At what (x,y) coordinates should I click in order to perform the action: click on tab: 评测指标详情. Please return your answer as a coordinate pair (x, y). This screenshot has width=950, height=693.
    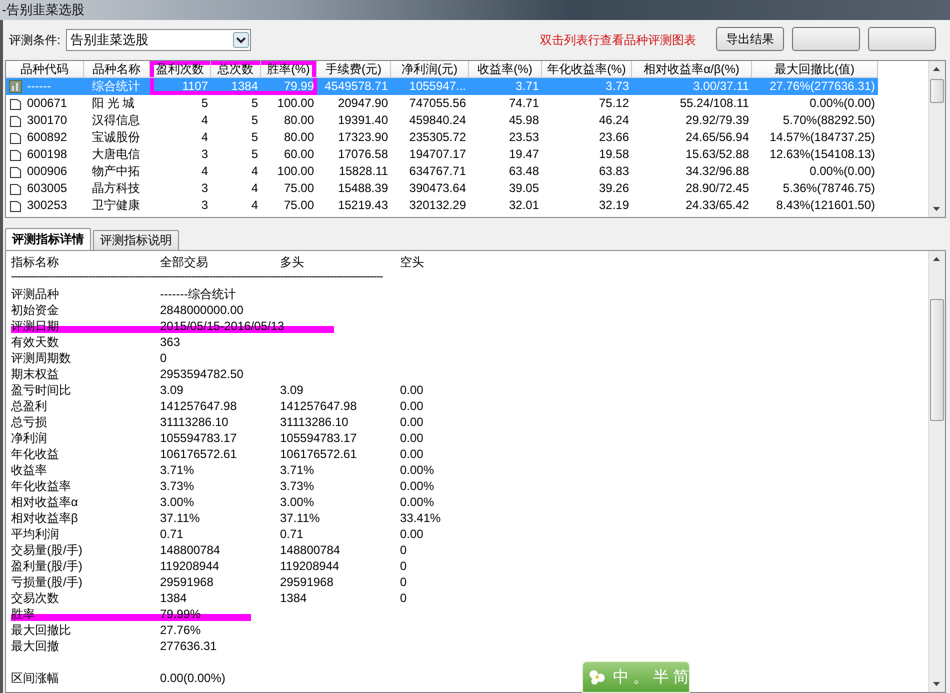
    Looking at the image, I should click on (48, 239).